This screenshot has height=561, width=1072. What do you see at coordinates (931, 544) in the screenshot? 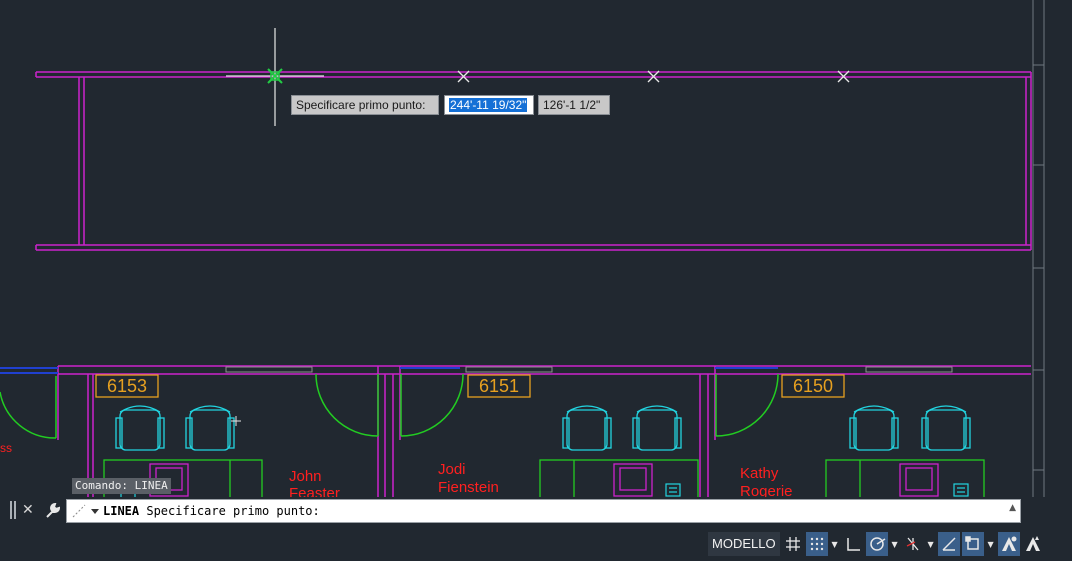
I see `isodraft-dropdown-icon: ▼` at bounding box center [931, 544].